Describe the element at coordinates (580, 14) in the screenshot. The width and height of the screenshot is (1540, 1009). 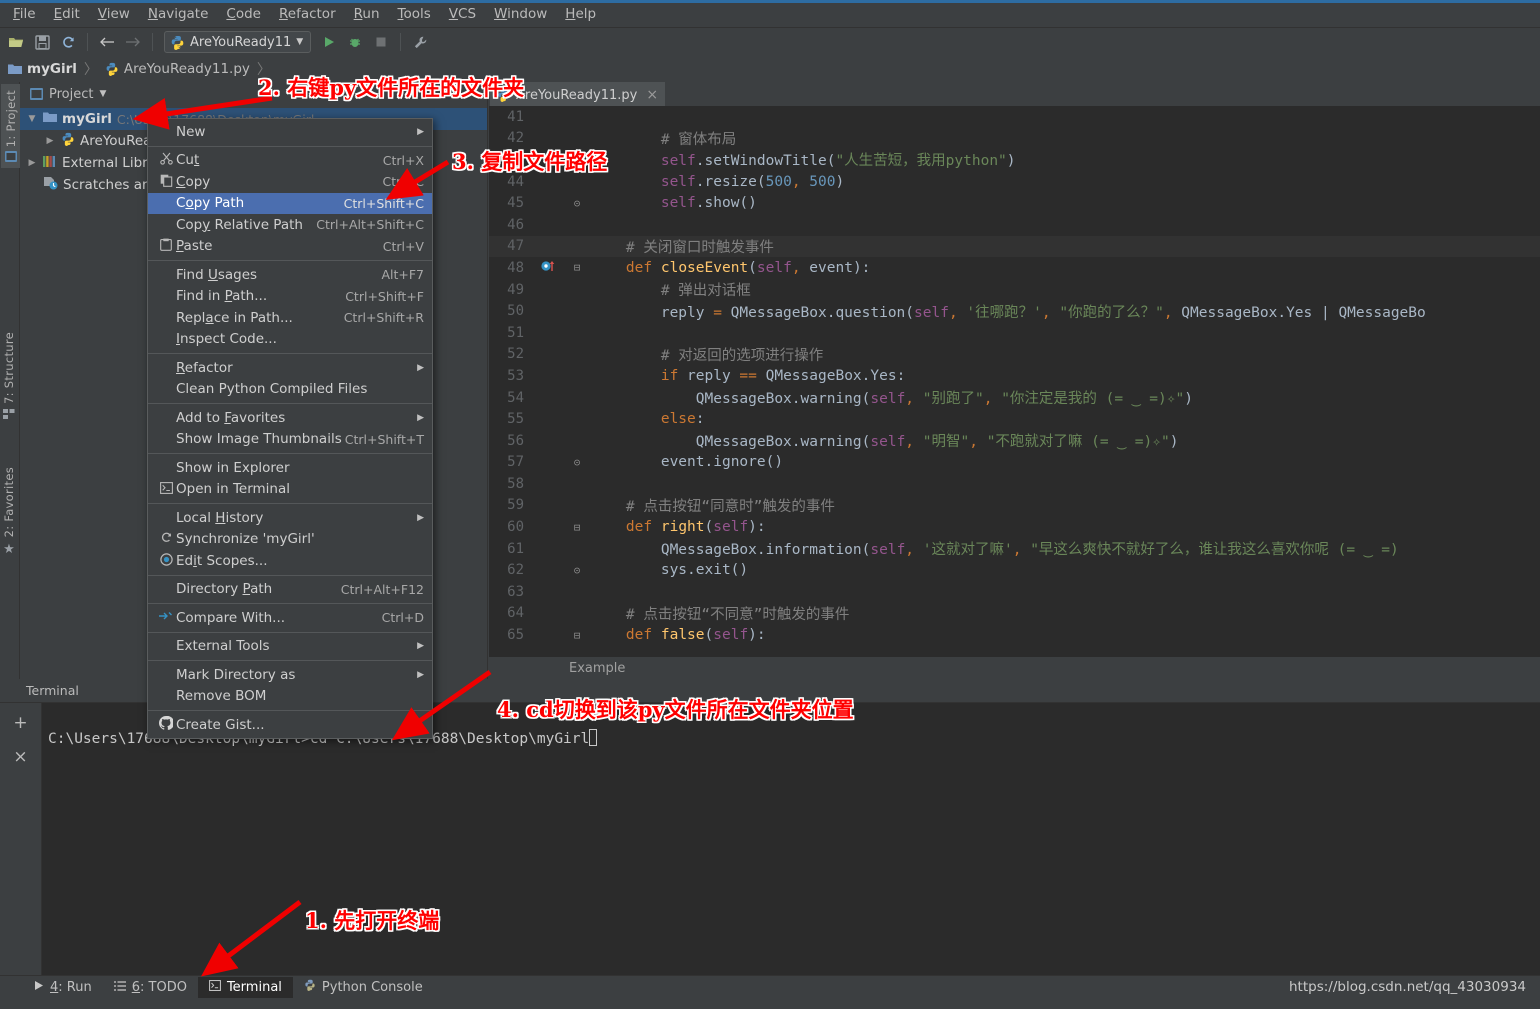
I see `menu-item-help: Help` at that location.